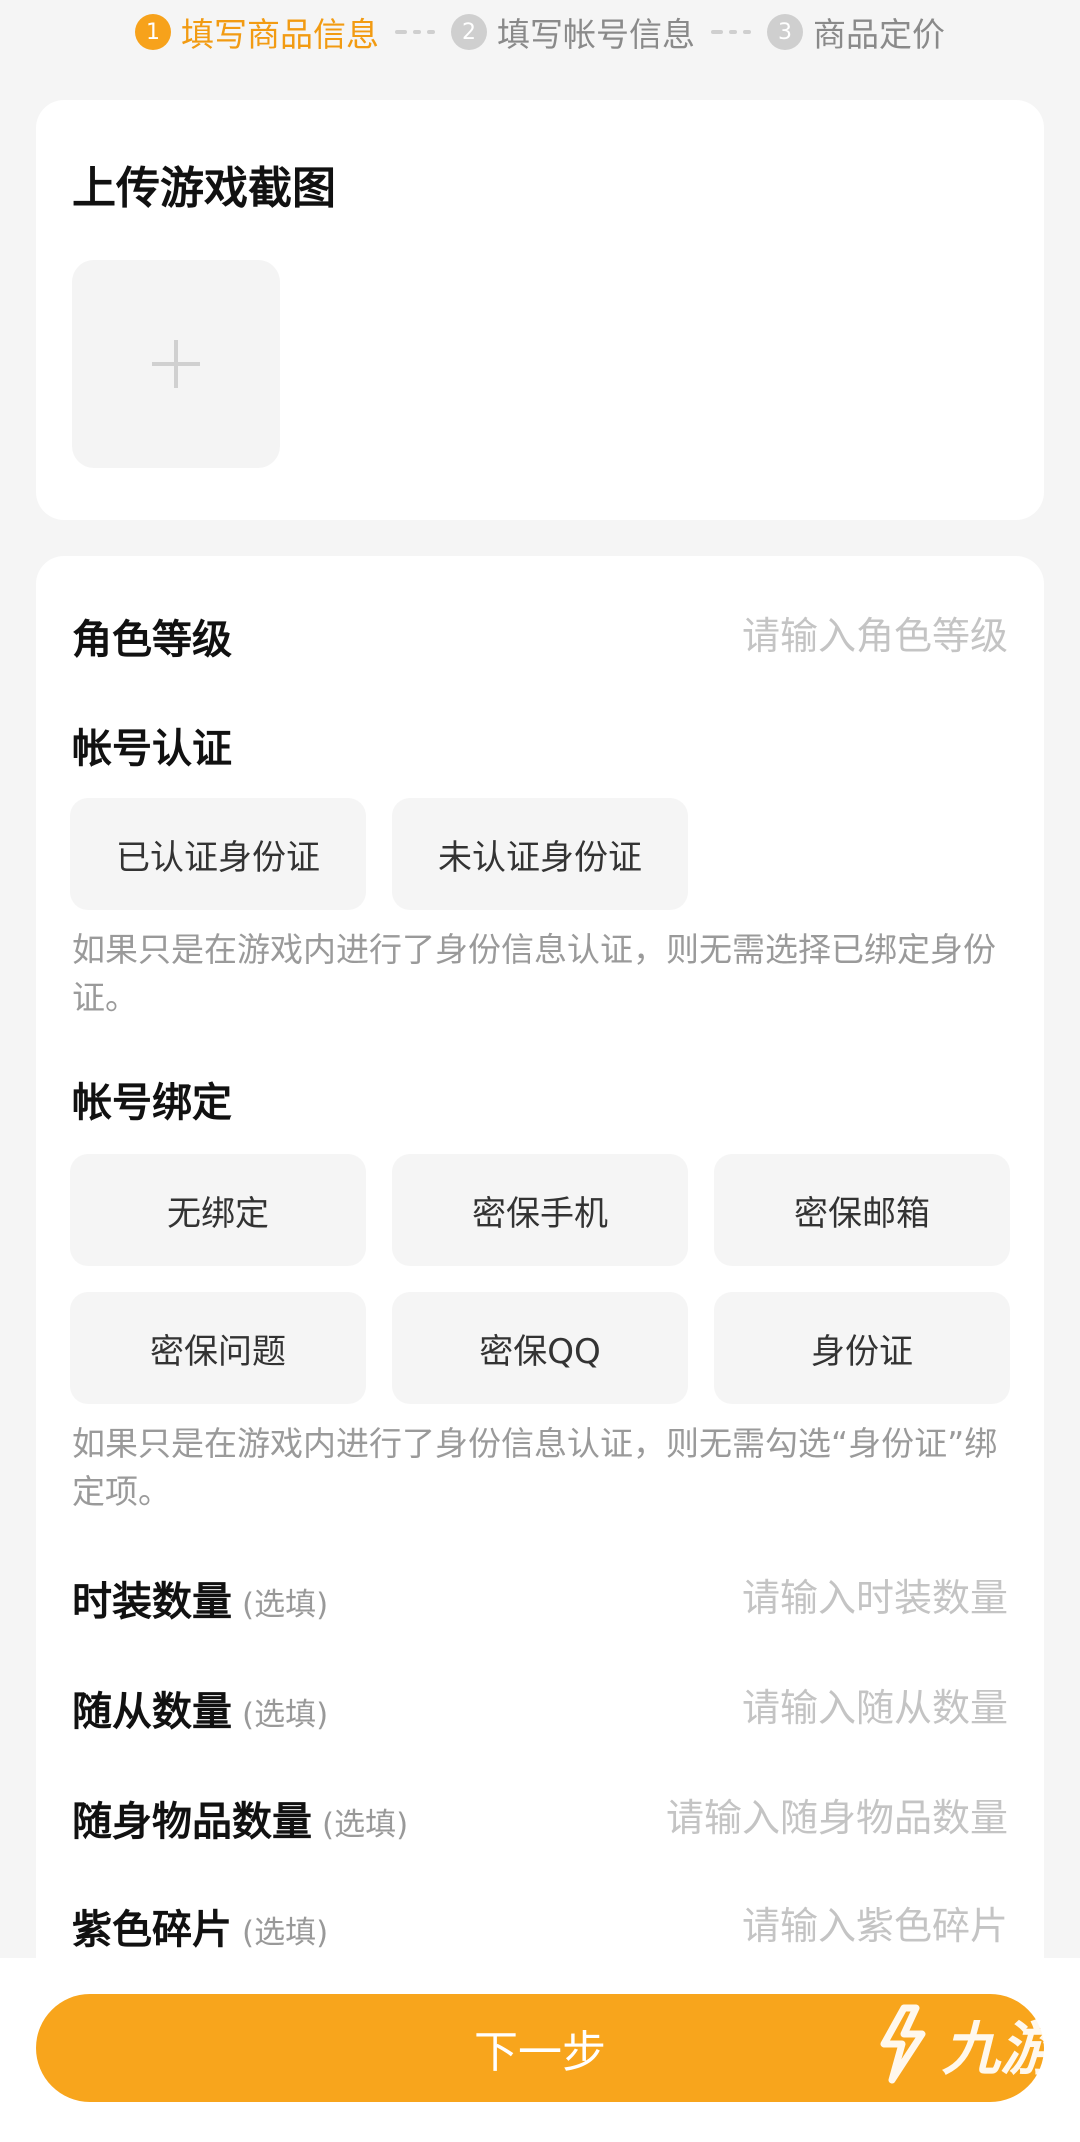  What do you see at coordinates (785, 32) in the screenshot?
I see `step-3-number: 3` at bounding box center [785, 32].